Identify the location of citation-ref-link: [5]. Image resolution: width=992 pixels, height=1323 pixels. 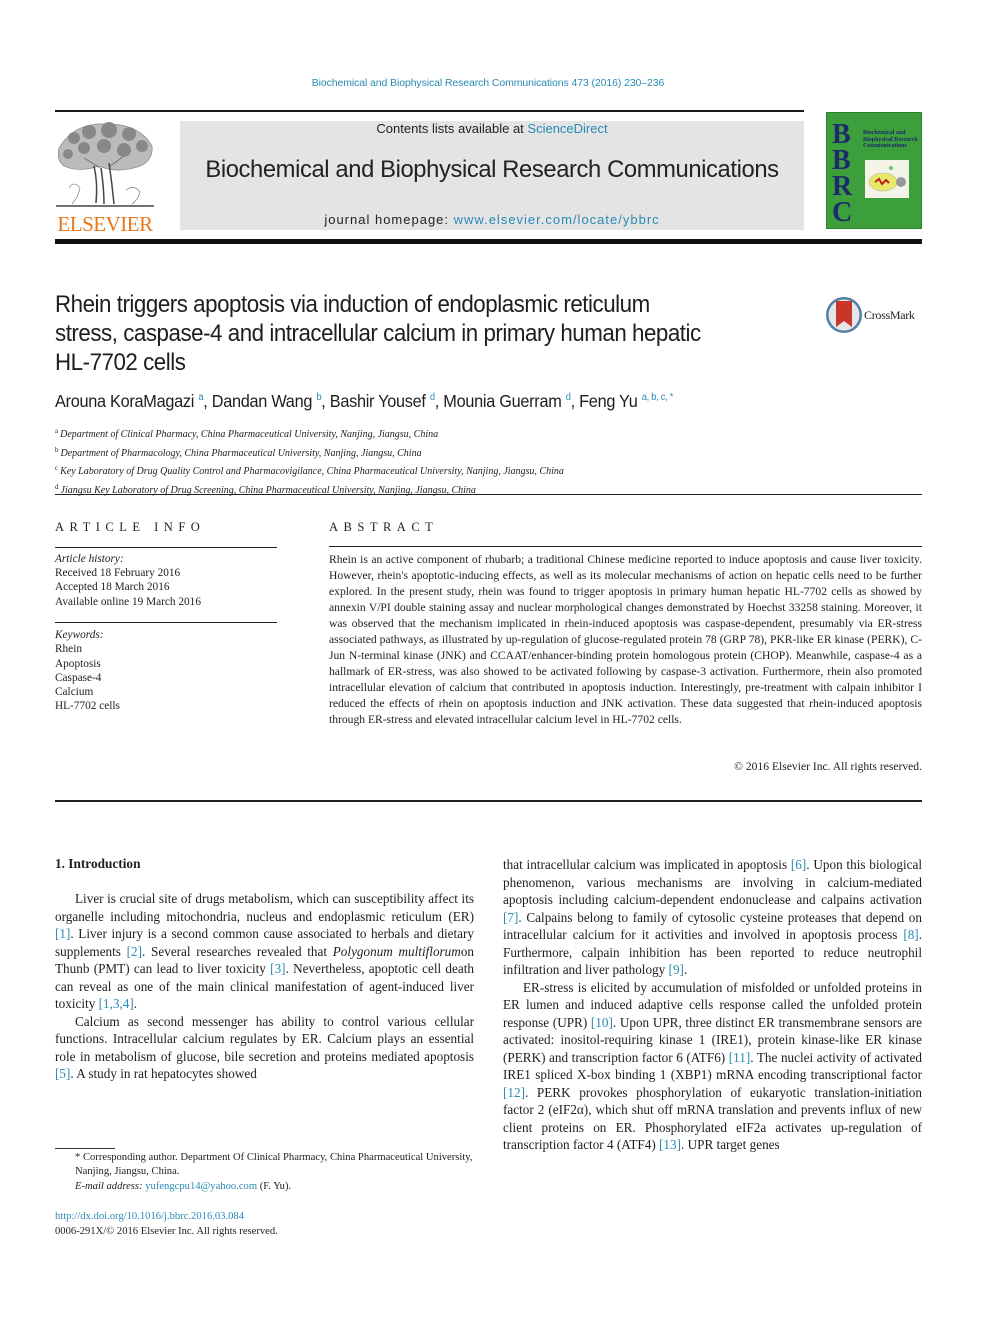
(62, 1073).